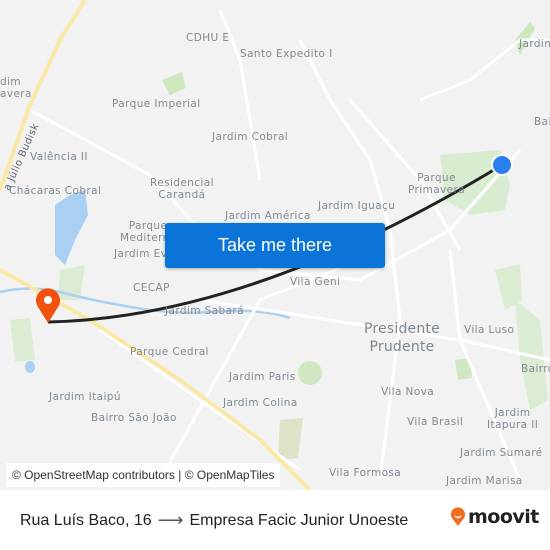 The image size is (550, 550). Describe the element at coordinates (299, 520) in the screenshot. I see `destination-name: Empresa Facic Junior Unoeste` at that location.